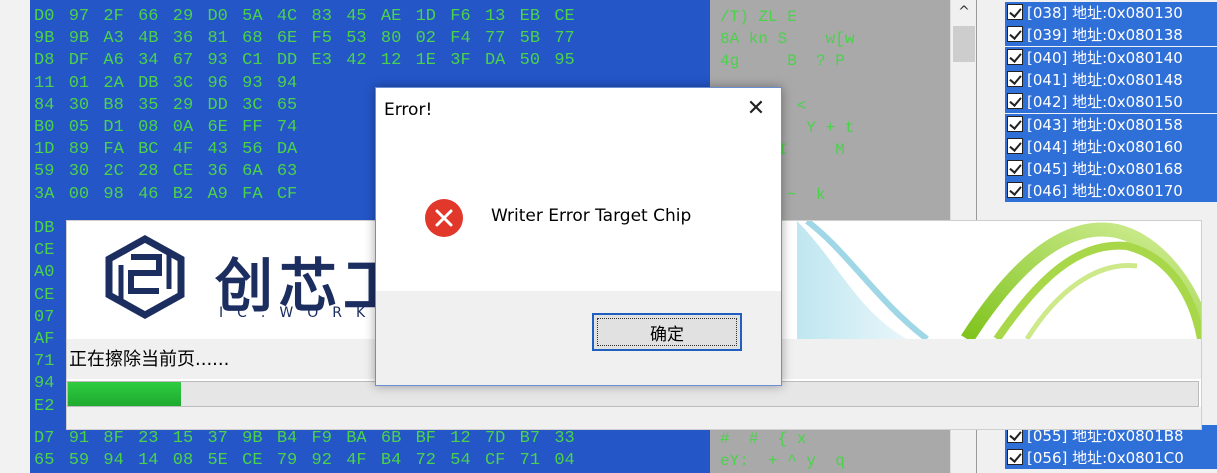  Describe the element at coordinates (252, 127) in the screenshot. I see `hex-byte: FF` at that location.